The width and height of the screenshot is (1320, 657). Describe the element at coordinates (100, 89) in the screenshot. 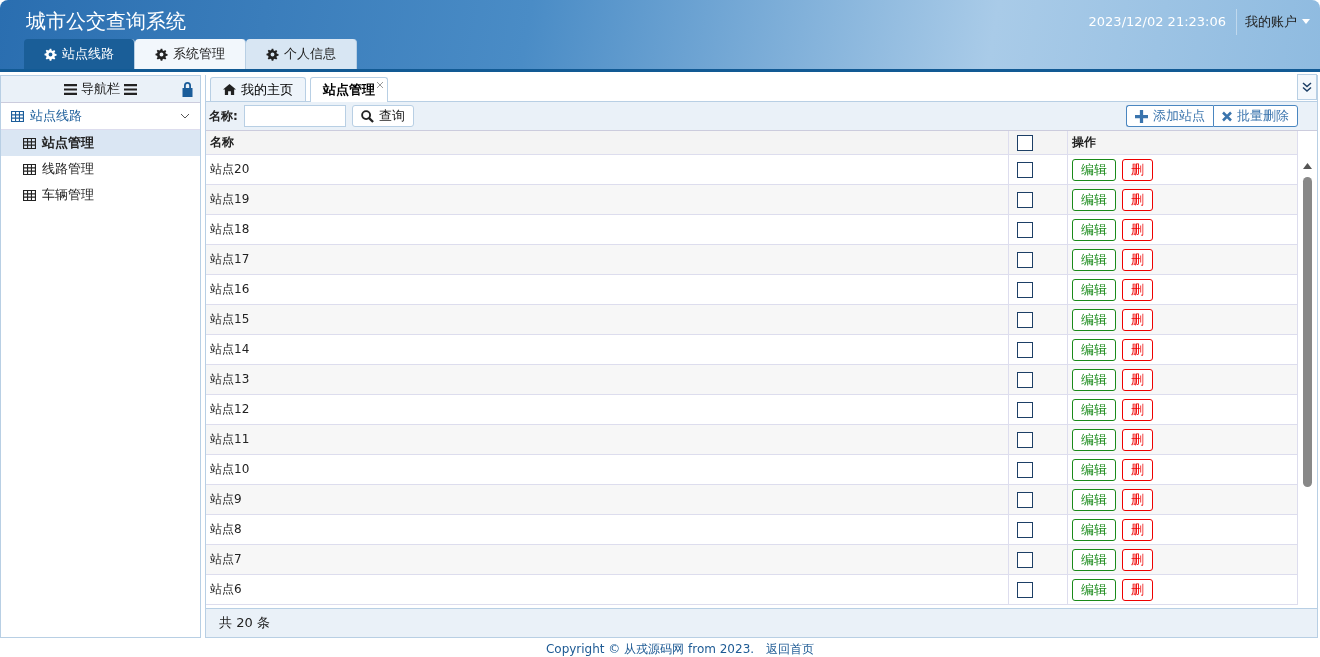

I see `sidebar-title: 导航栏` at that location.